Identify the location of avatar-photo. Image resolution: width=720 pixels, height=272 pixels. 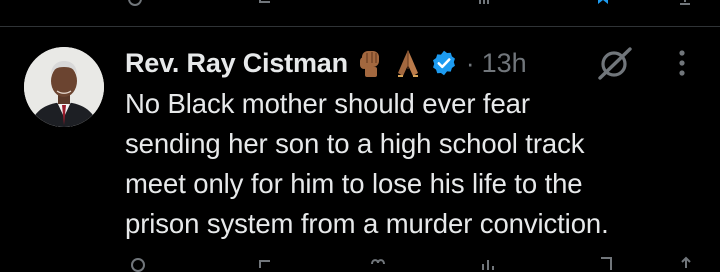
(64, 87).